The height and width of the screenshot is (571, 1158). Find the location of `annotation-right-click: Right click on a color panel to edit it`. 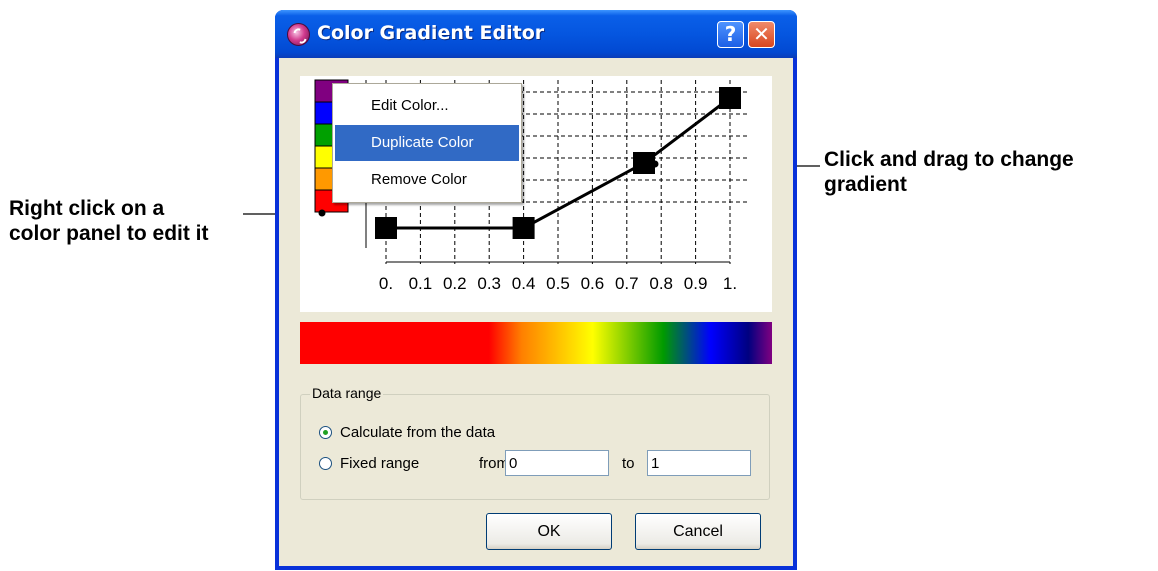

annotation-right-click: Right click on a color panel to edit it is located at coordinates (109, 221).